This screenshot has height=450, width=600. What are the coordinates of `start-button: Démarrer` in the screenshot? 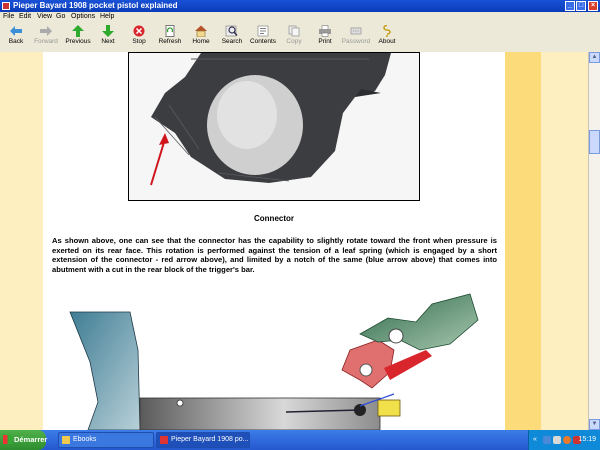 It's located at (23, 440).